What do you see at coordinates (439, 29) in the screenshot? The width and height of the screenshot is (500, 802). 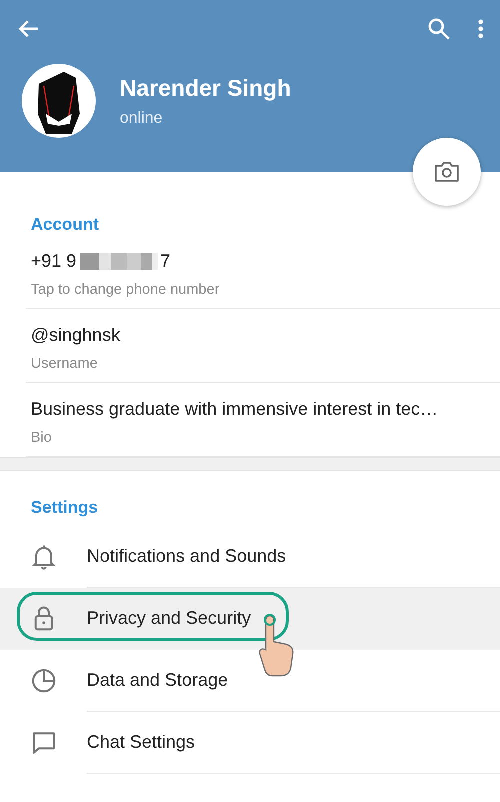 I see `search-icon` at bounding box center [439, 29].